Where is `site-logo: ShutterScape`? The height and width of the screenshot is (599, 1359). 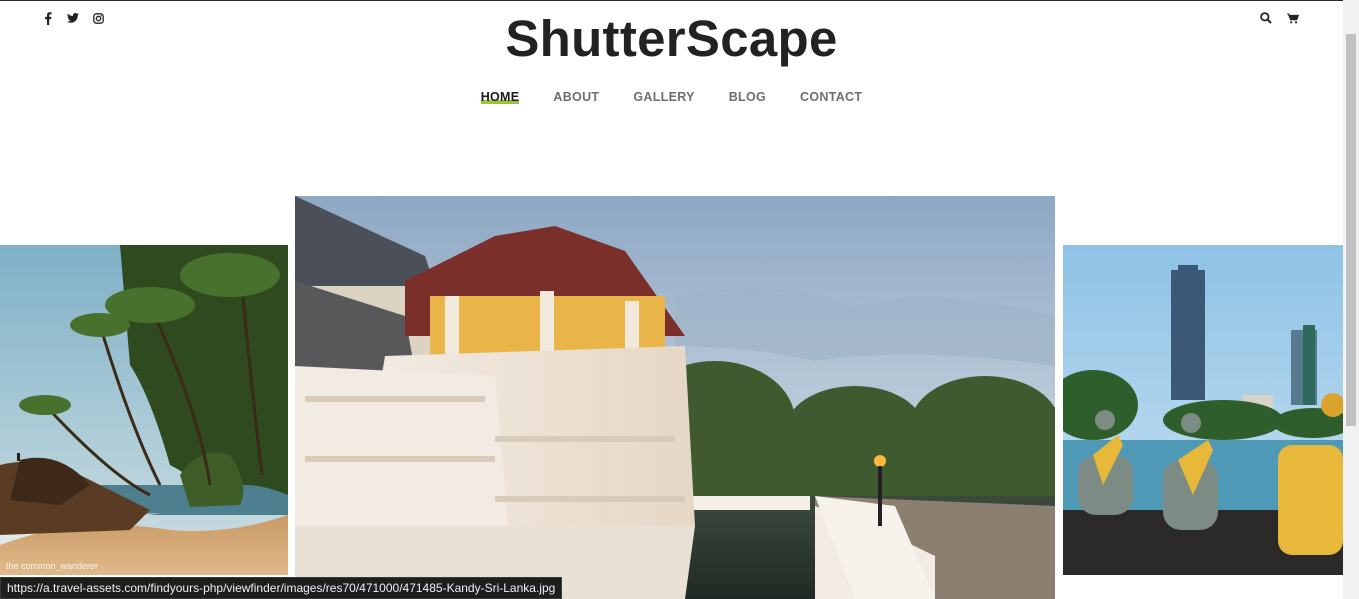
site-logo: ShutterScape is located at coordinates (671, 39).